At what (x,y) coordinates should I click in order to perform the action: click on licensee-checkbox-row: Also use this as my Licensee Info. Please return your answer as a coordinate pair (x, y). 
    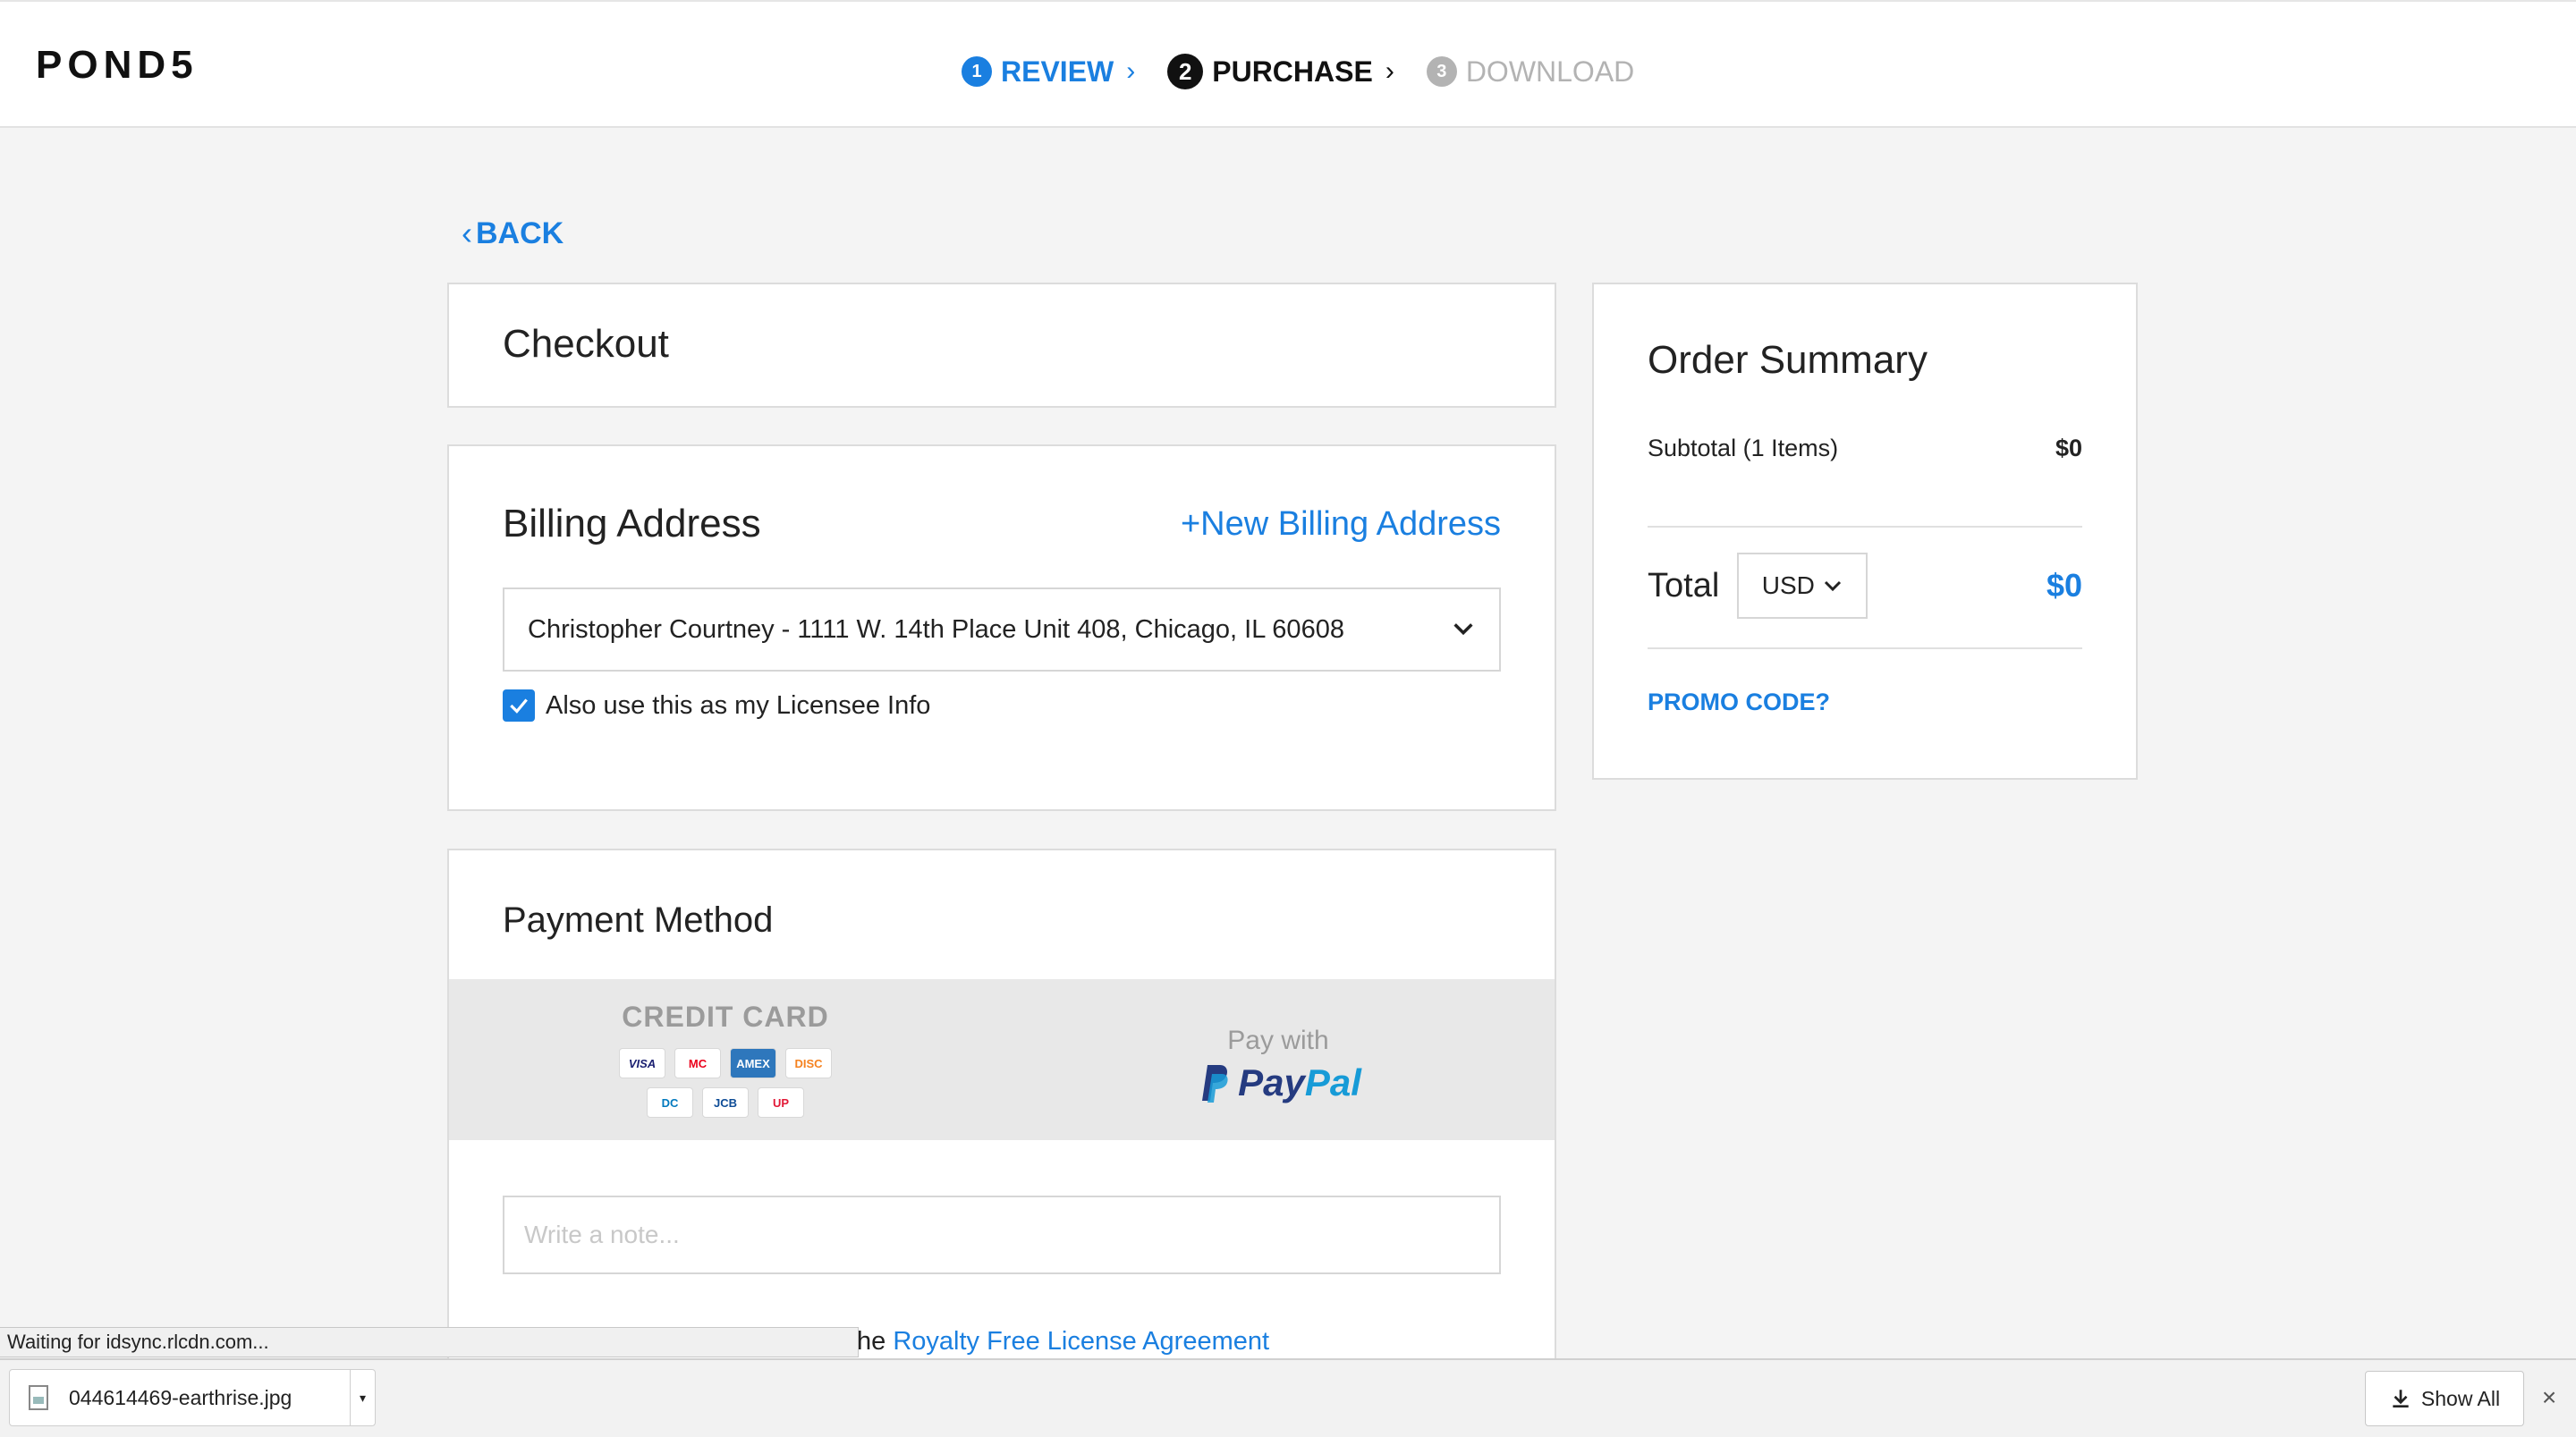
    Looking at the image, I should click on (716, 705).